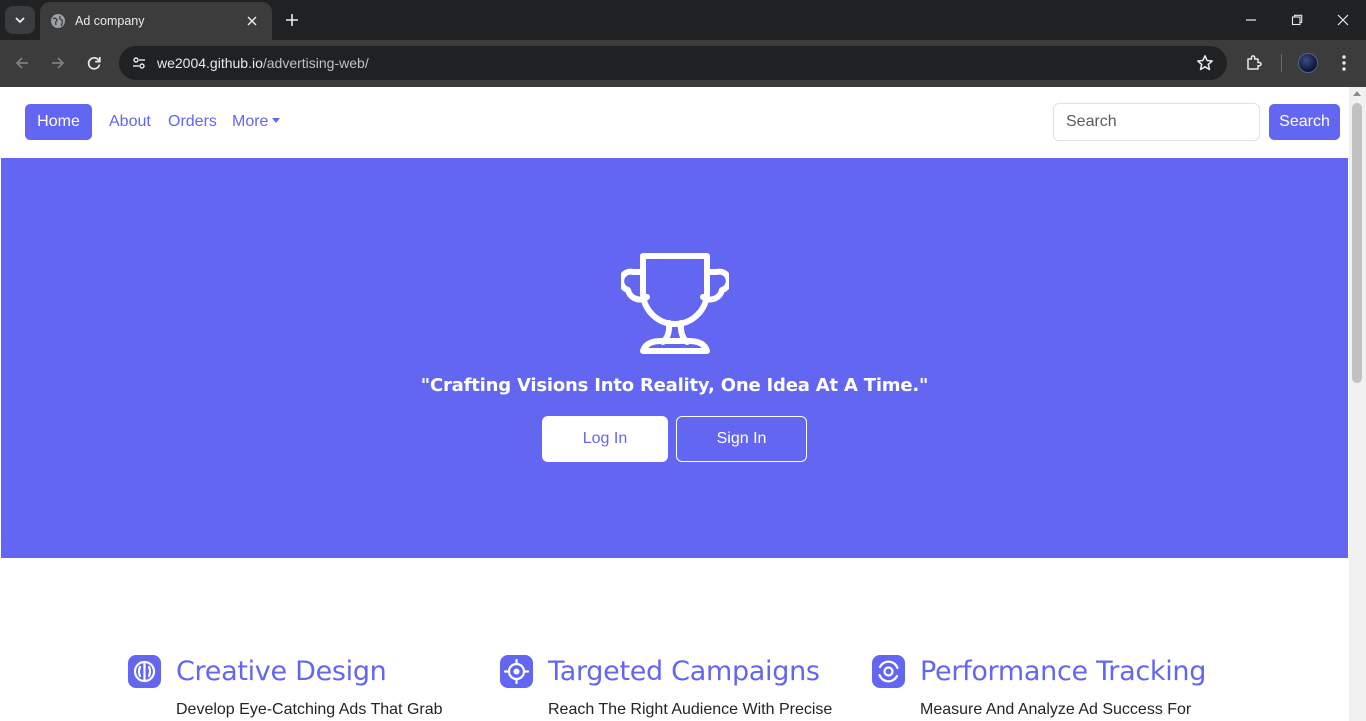  I want to click on puzzle-icon, so click(1254, 62).